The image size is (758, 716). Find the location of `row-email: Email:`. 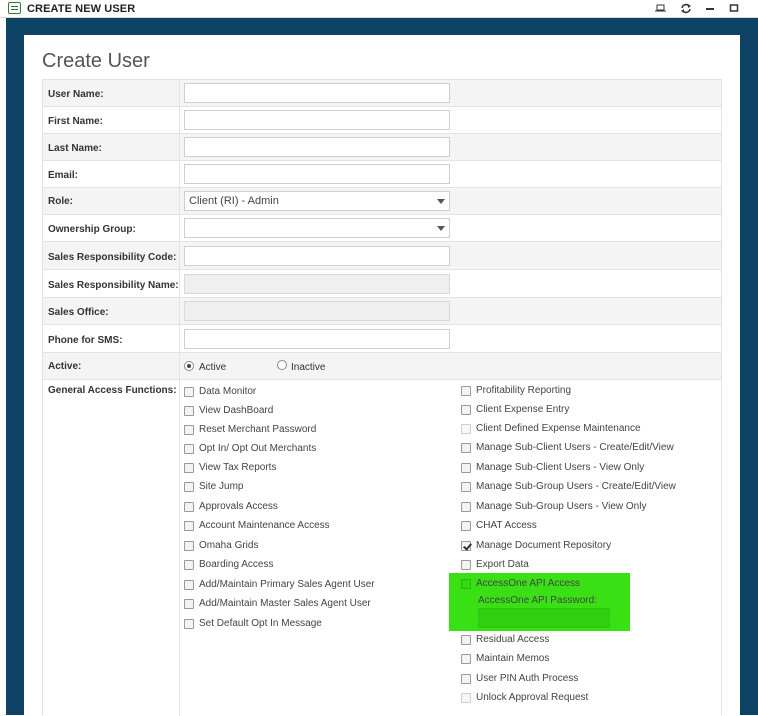

row-email: Email: is located at coordinates (382, 174).